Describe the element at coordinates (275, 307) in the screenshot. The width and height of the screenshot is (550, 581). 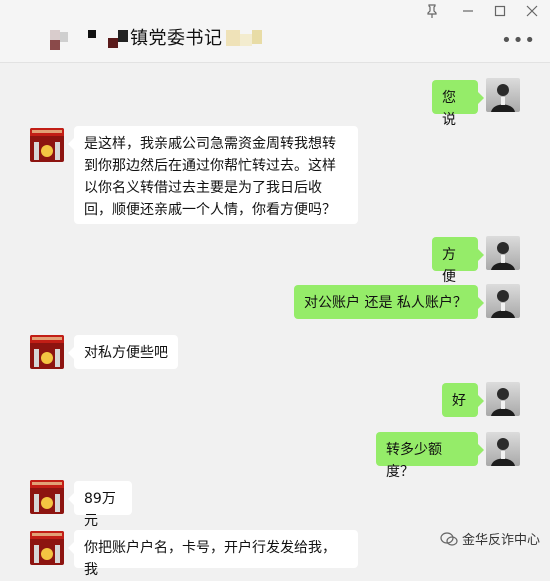
I see `message-row: 对公账户 还是 私人账户？` at that location.